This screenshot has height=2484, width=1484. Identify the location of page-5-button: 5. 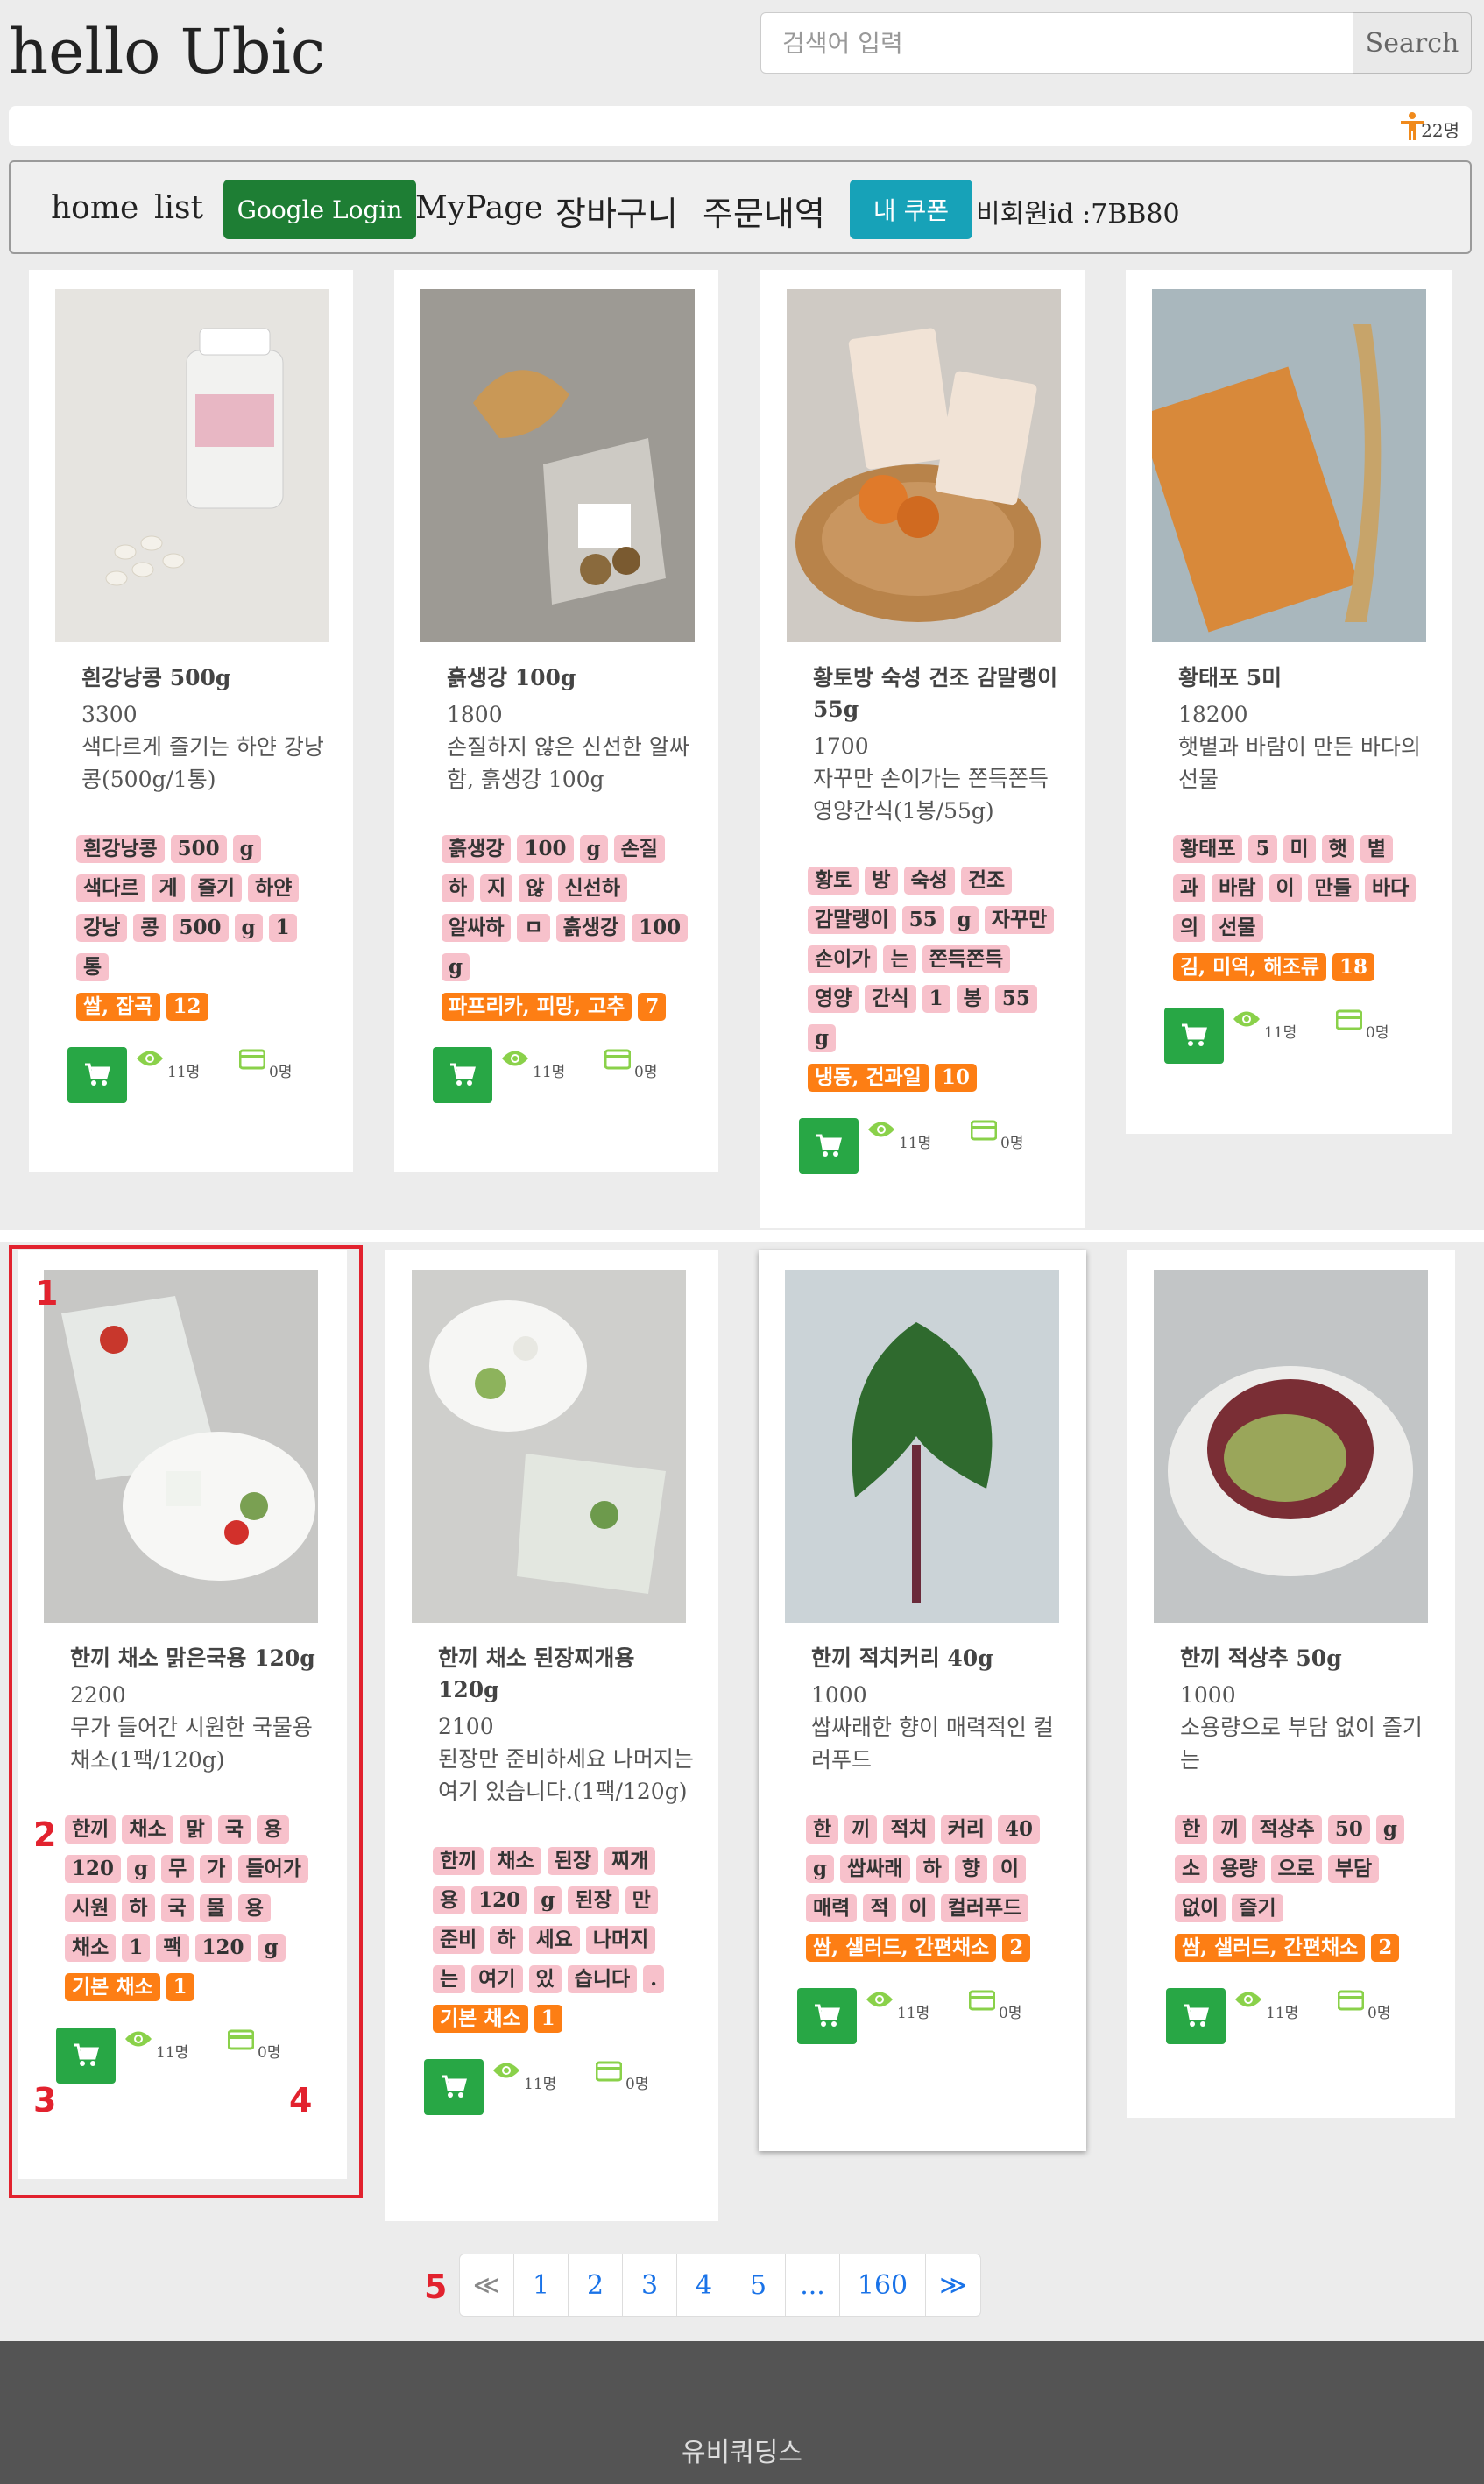
(758, 2285).